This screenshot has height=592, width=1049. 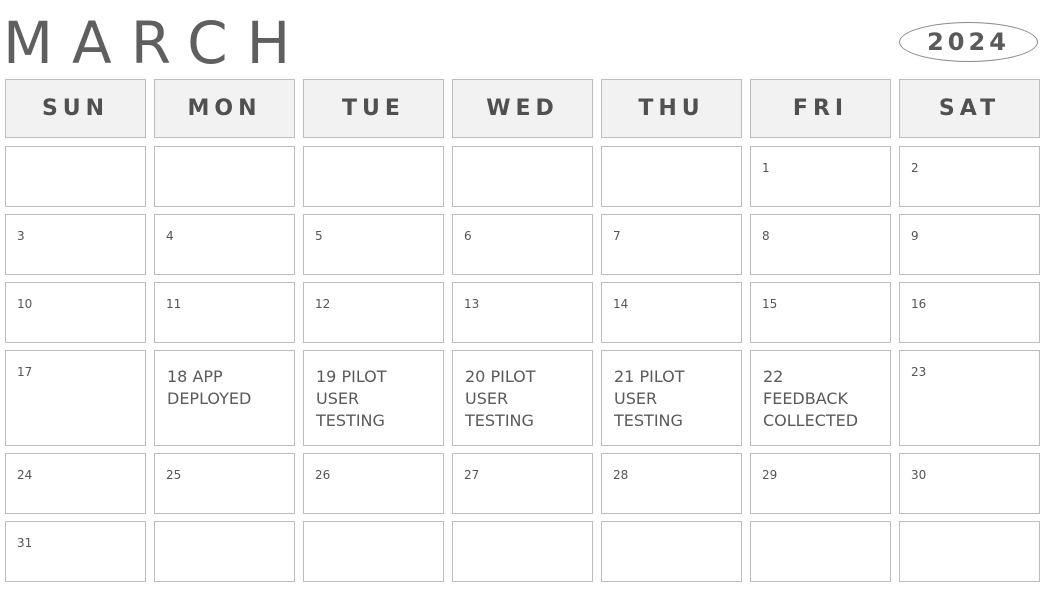 What do you see at coordinates (21, 236) in the screenshot?
I see `day-number: 3` at bounding box center [21, 236].